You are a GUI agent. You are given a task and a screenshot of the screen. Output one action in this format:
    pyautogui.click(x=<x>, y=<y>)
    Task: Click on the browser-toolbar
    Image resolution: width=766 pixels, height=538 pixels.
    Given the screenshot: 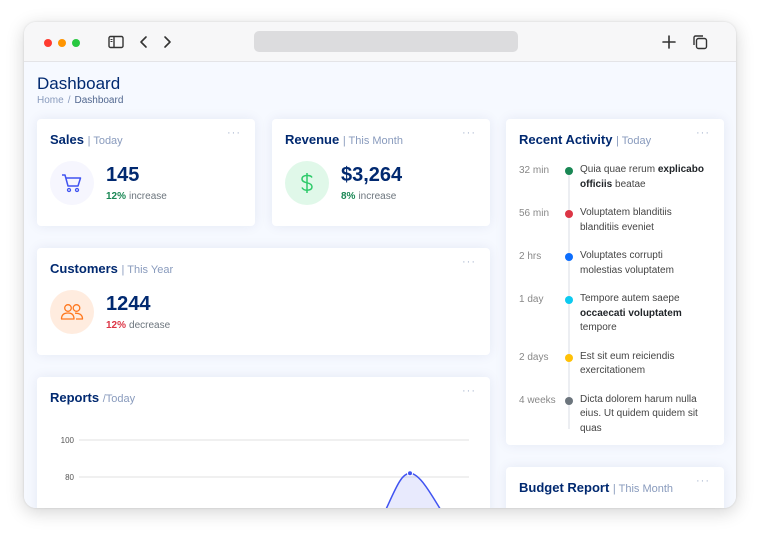 What is the action you would take?
    pyautogui.click(x=380, y=42)
    